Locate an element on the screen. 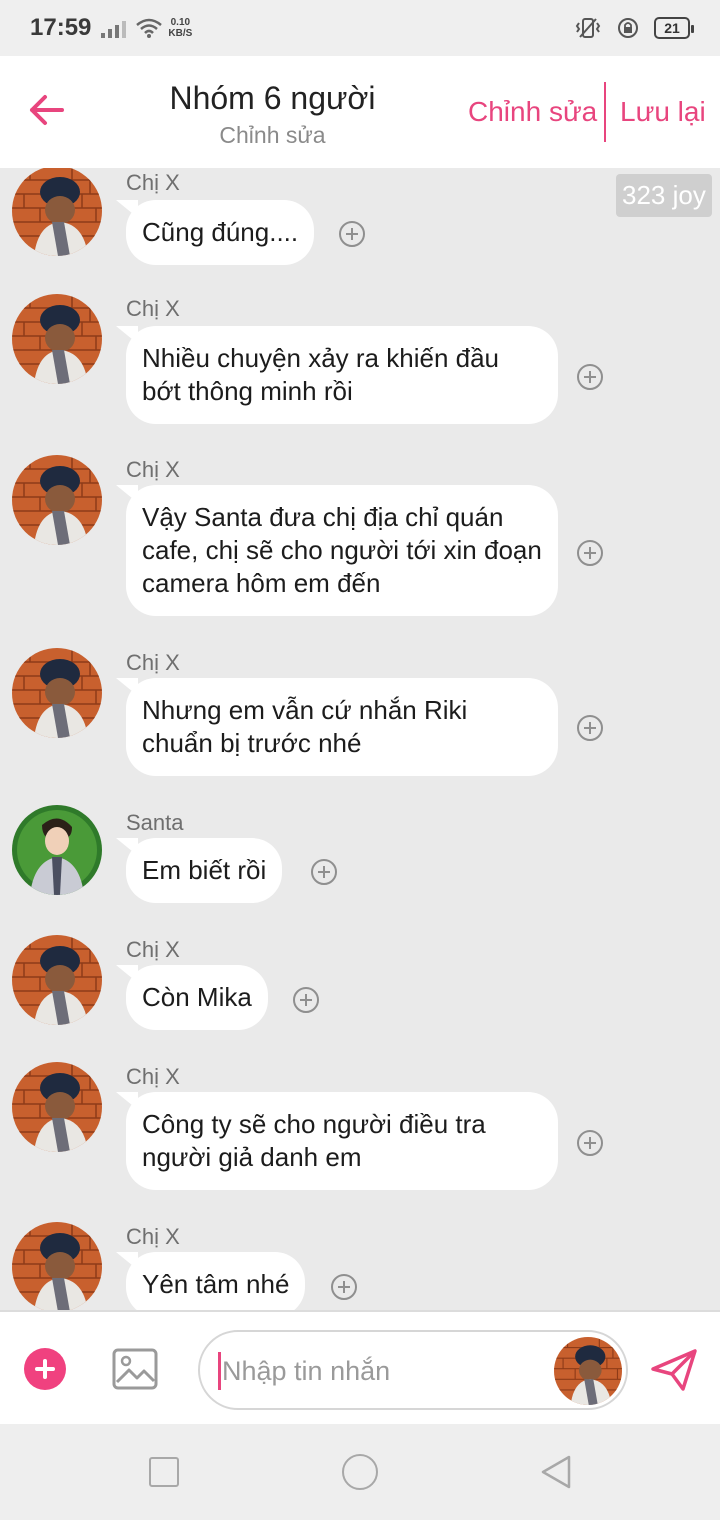 The width and height of the screenshot is (720, 1520). send-icon is located at coordinates (674, 1370).